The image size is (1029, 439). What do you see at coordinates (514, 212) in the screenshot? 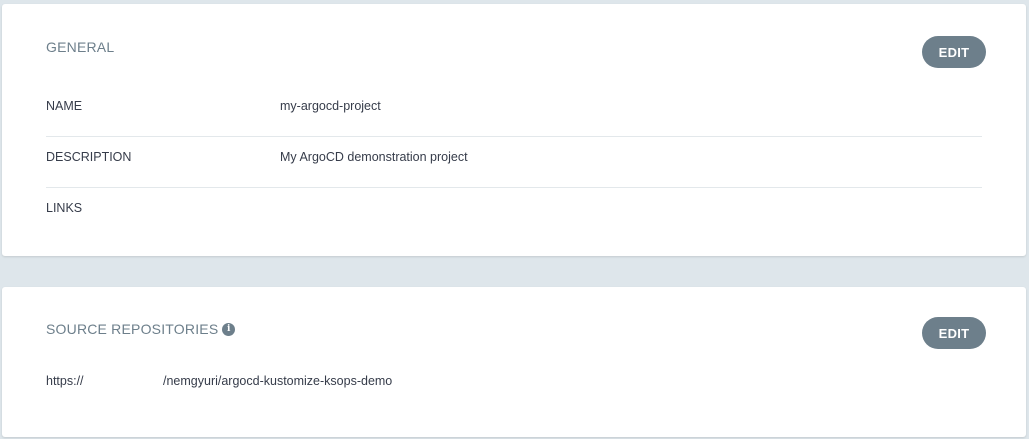
I see `links-row: LINKS` at bounding box center [514, 212].